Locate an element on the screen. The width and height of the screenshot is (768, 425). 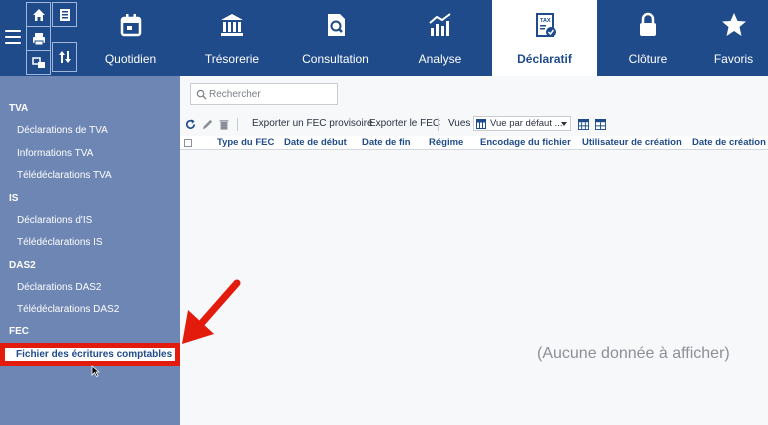
sidebar-section-title: IS is located at coordinates (14, 198).